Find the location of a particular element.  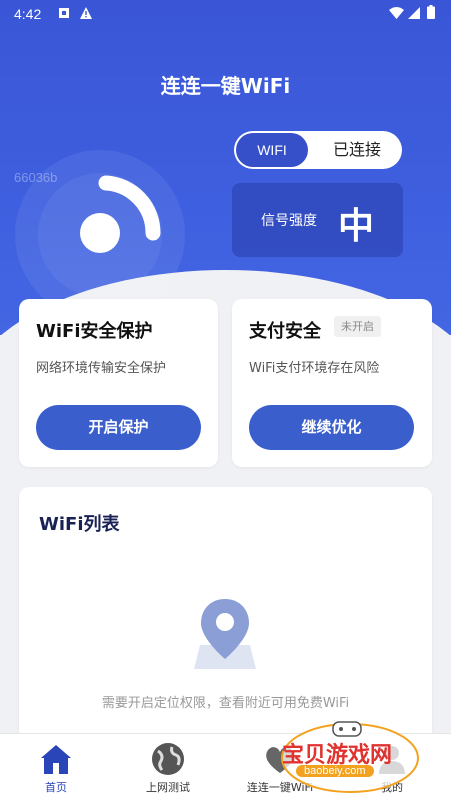

wifi-list-title: WiFi列表 is located at coordinates (79, 524).